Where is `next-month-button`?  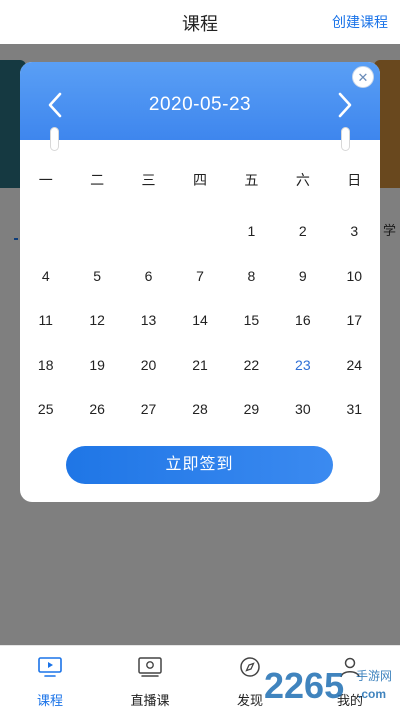
next-month-button is located at coordinates (345, 105).